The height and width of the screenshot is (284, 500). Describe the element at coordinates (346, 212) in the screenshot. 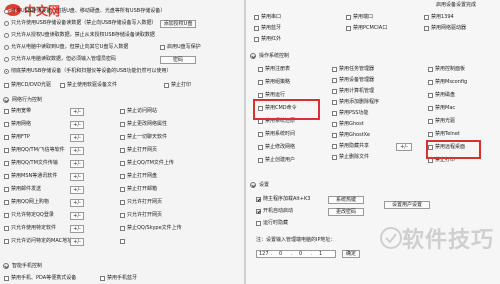

I see `setting-button: 更改密码` at that location.